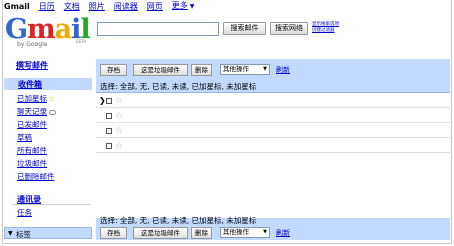 This screenshot has width=454, height=246. I want to click on nav-reader: 阅读器, so click(126, 7).